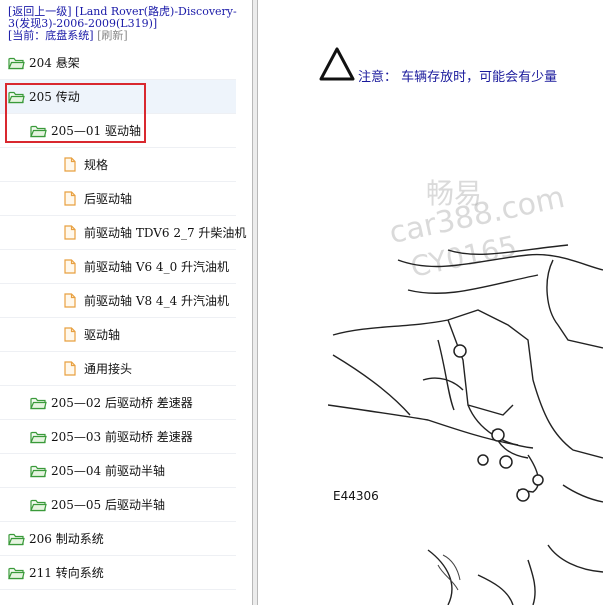 Image resolution: width=603 pixels, height=605 pixels. I want to click on tree-item: 前驱动轴 V6 4_0 升汽油机, so click(118, 267).